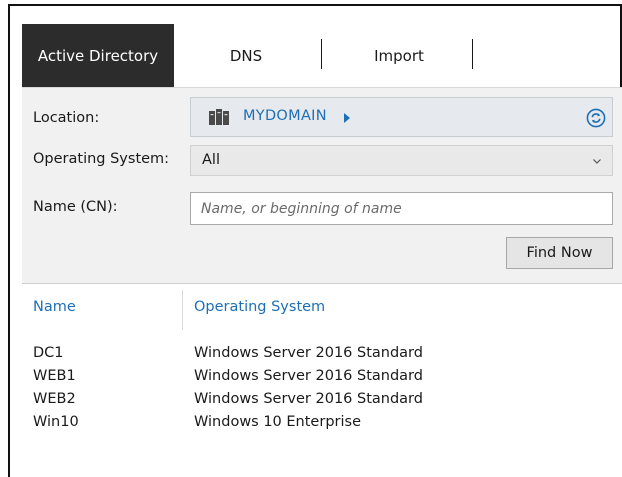  Describe the element at coordinates (54, 307) in the screenshot. I see `column-header-name: Name` at that location.